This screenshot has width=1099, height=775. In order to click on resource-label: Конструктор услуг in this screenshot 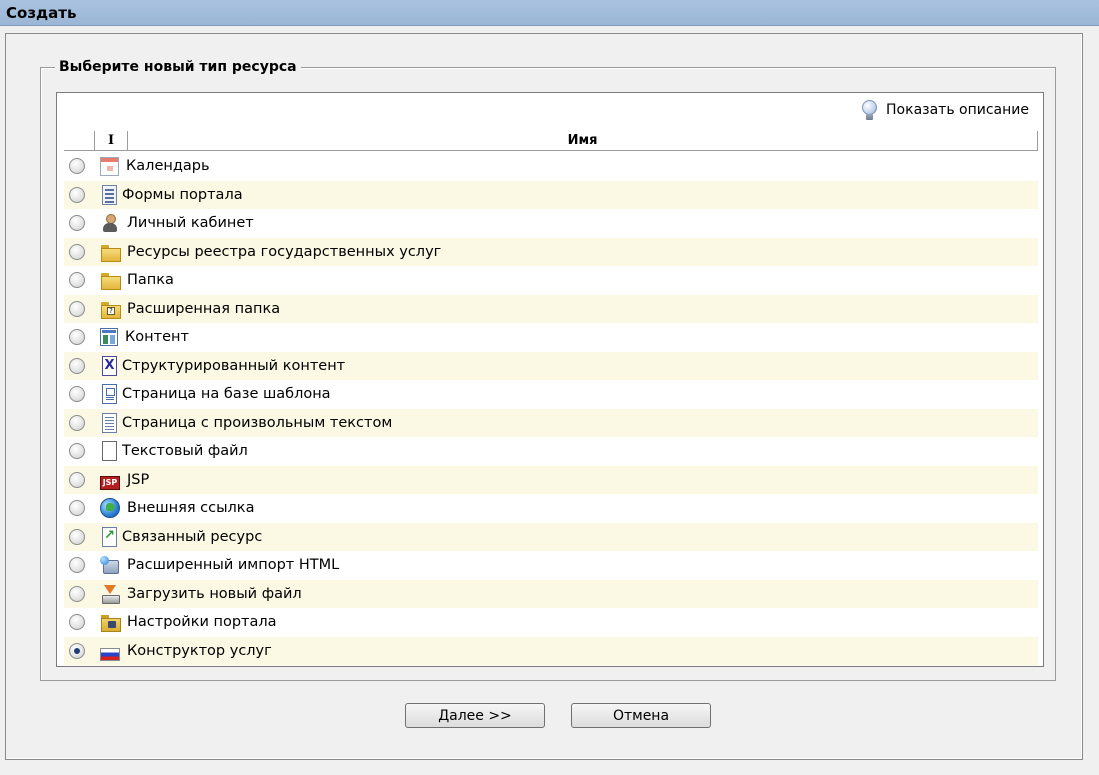, I will do `click(199, 650)`.